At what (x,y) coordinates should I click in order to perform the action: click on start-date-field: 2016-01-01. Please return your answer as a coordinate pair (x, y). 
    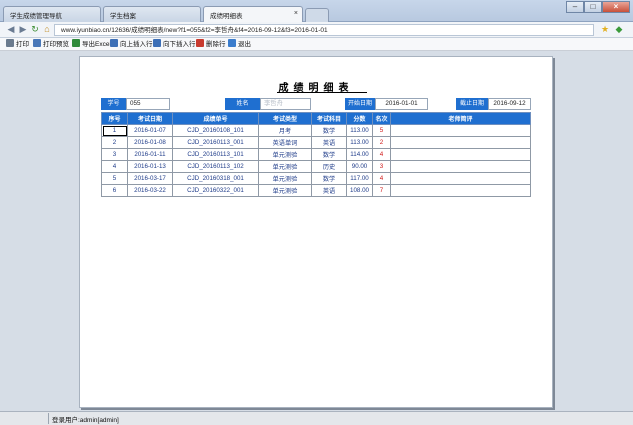
    Looking at the image, I should click on (401, 104).